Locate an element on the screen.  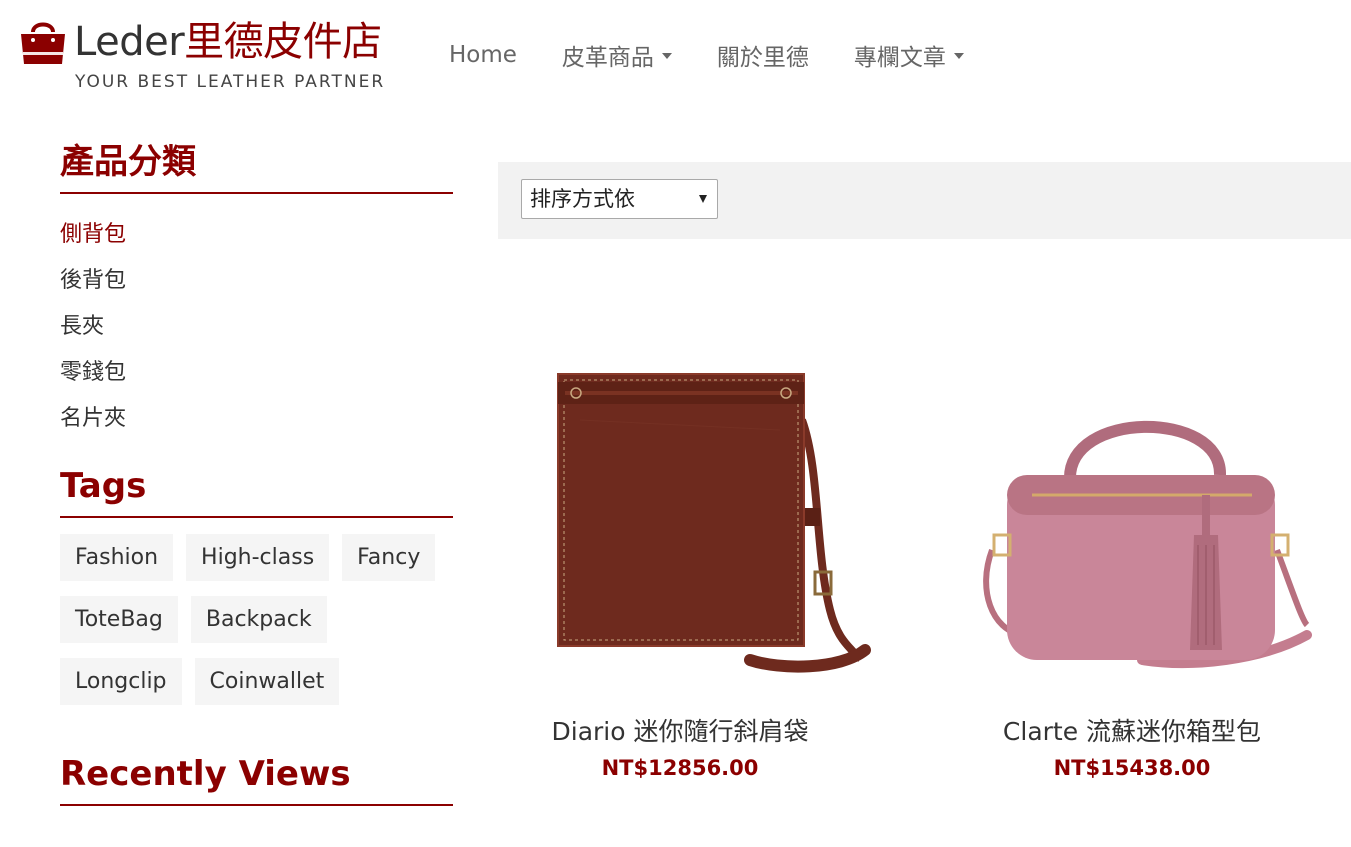
tag-backpack: Backpack is located at coordinates (258, 619).